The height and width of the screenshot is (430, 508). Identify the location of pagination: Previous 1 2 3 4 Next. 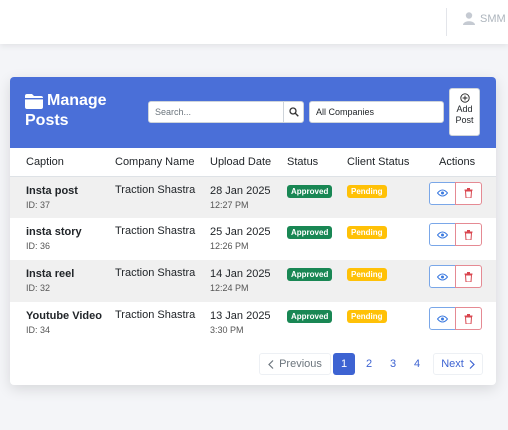
(371, 364).